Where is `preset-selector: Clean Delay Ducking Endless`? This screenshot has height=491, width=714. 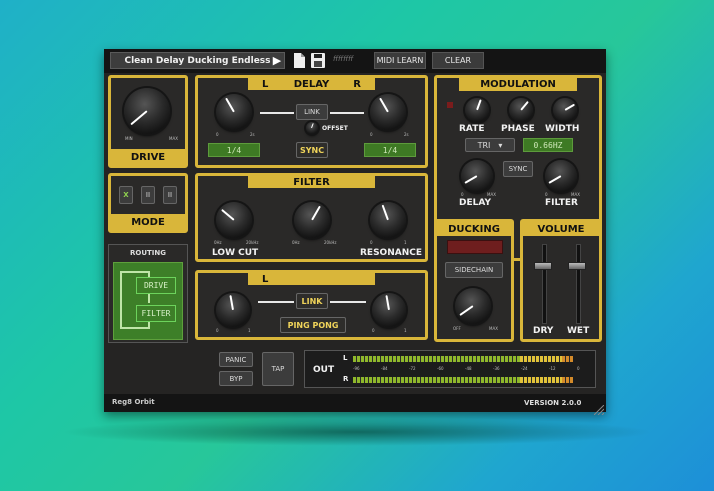
preset-selector: Clean Delay Ducking Endless is located at coordinates (197, 60).